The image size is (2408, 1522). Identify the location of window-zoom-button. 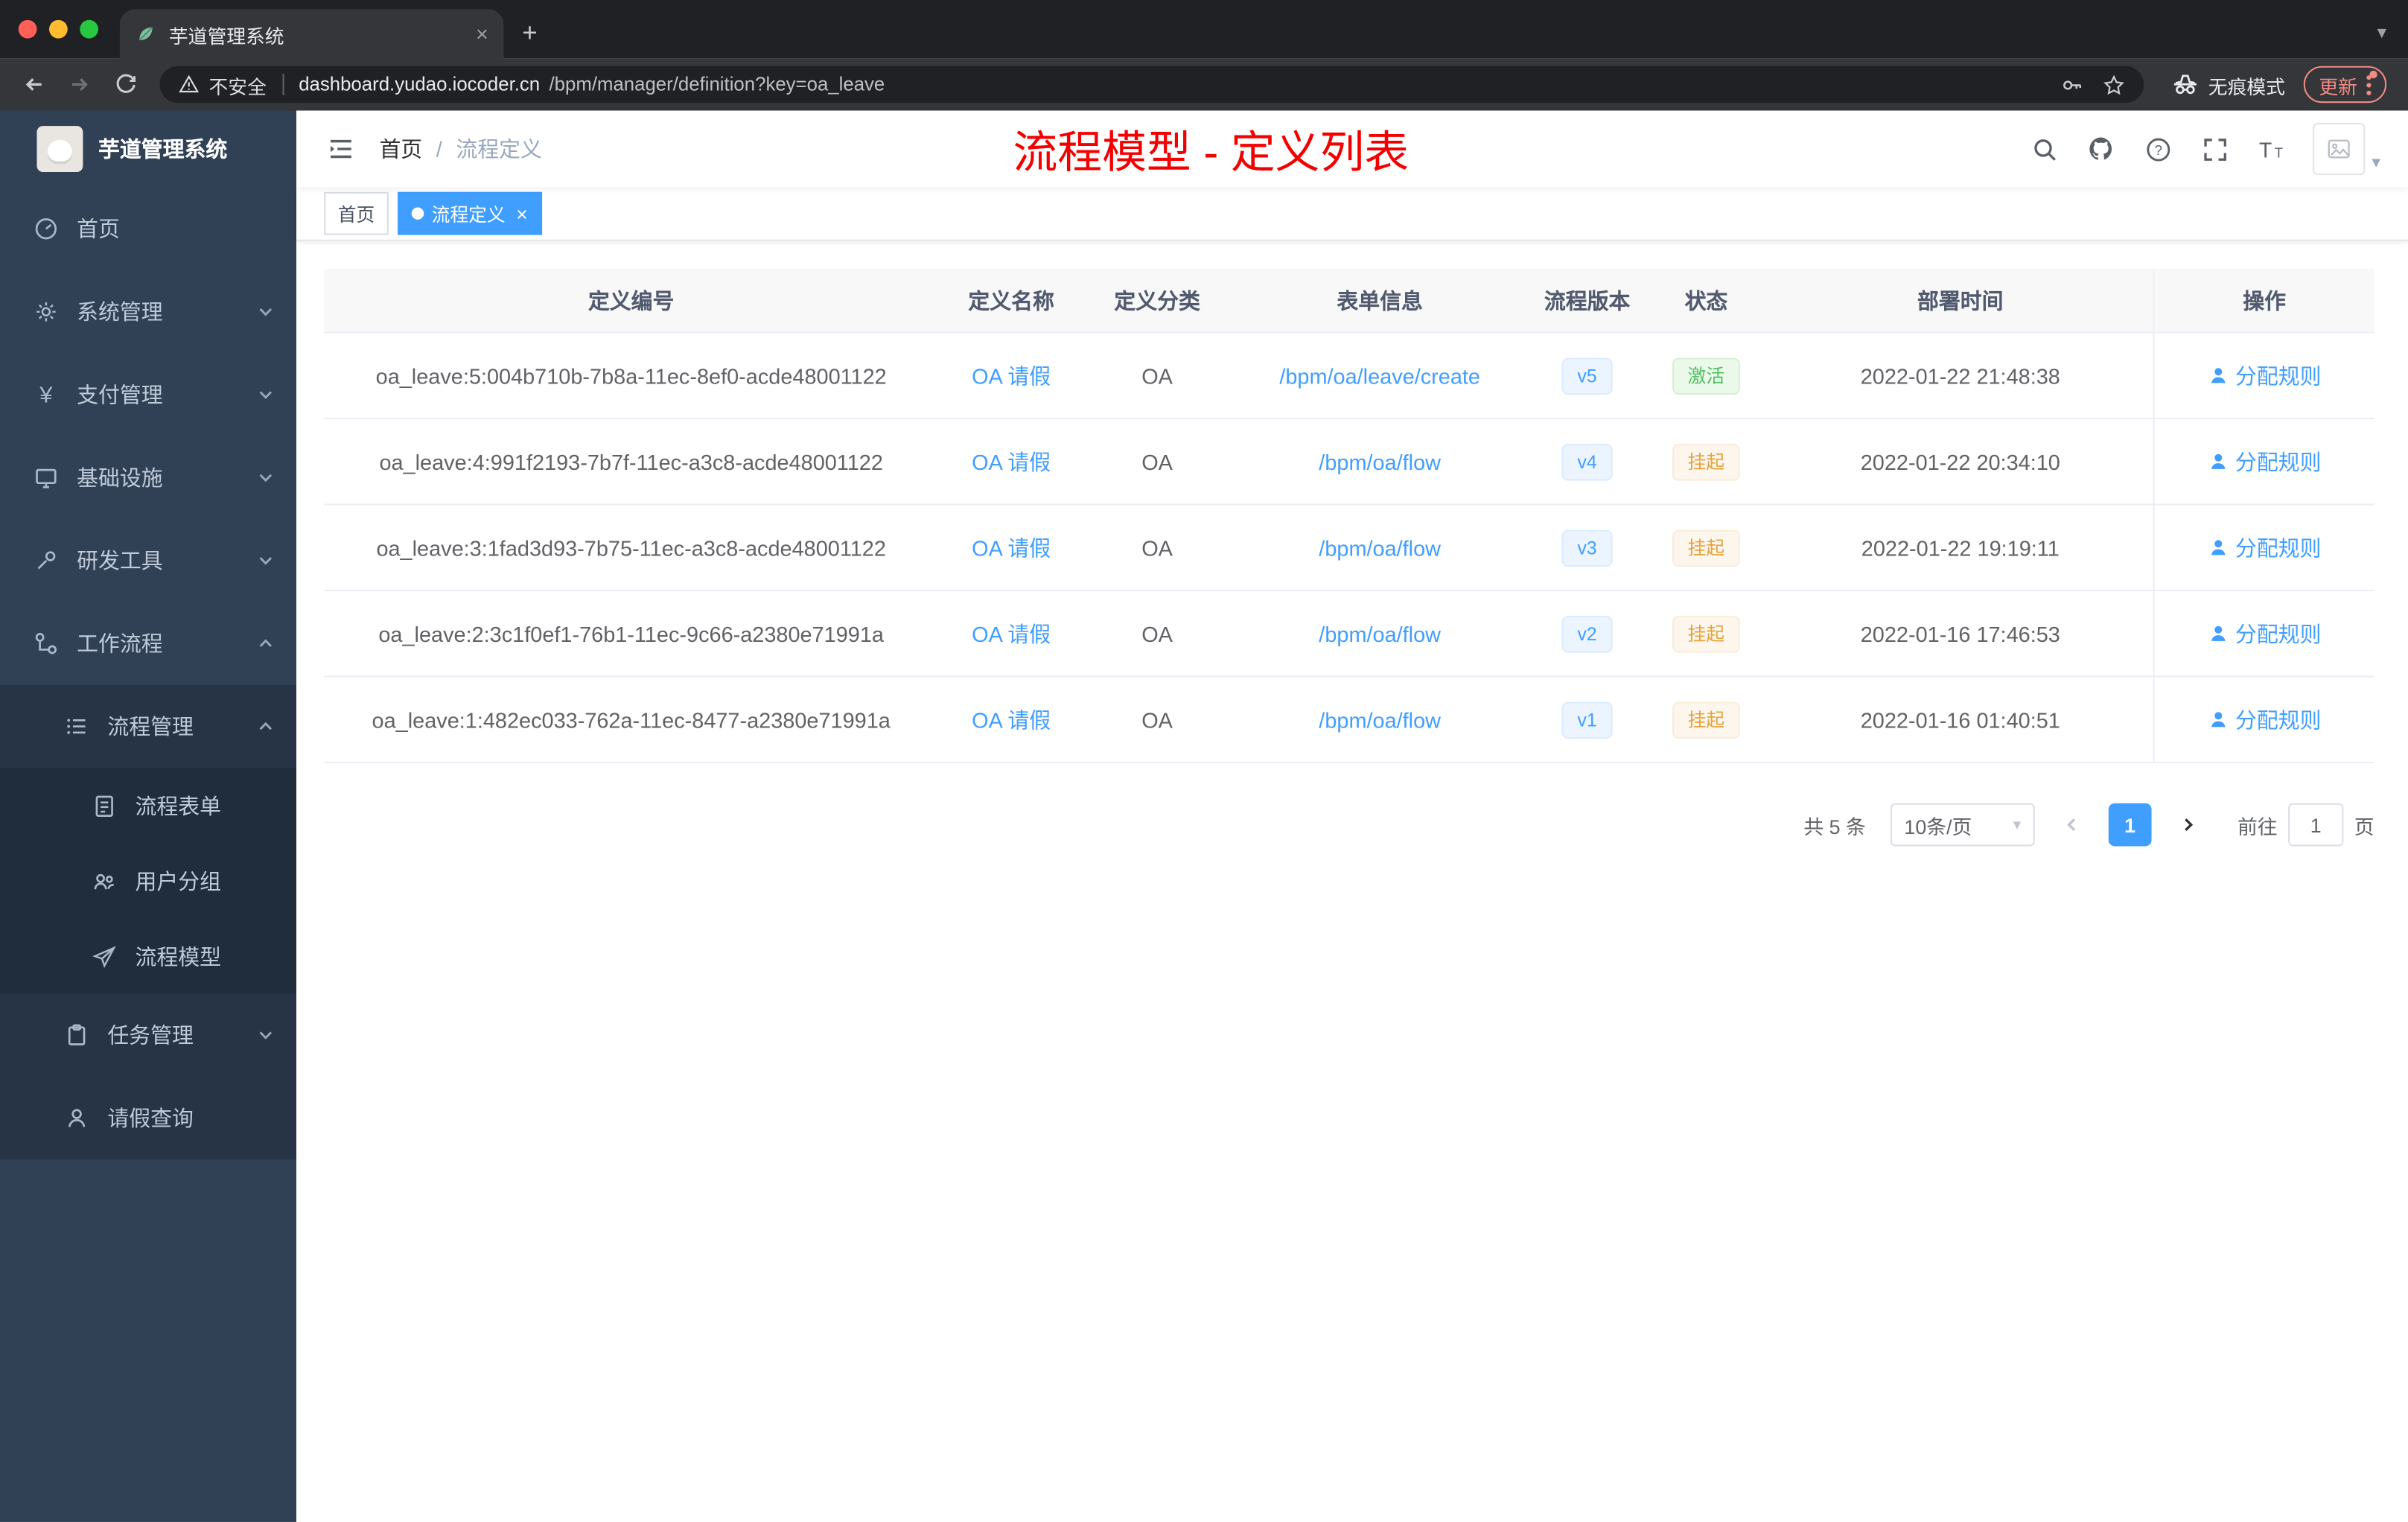
(89, 29).